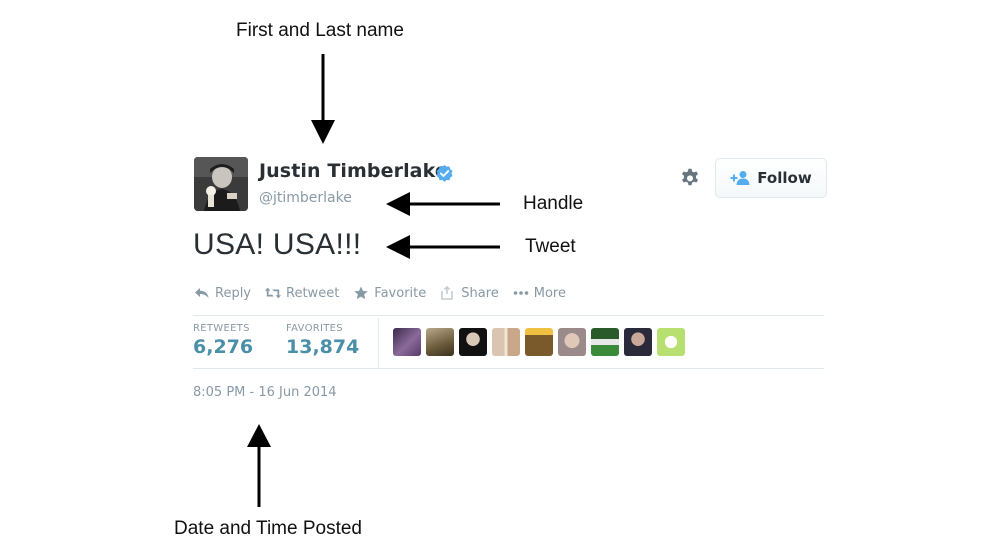  I want to click on tweet-text: USA! USA!!!, so click(277, 244).